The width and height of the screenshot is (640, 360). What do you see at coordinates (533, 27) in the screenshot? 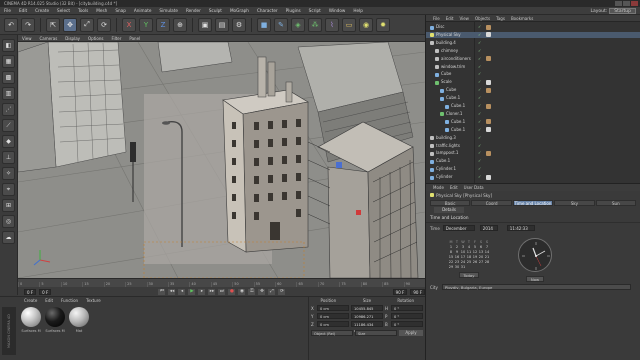
I see `object-row: Disc ✓` at bounding box center [533, 27].